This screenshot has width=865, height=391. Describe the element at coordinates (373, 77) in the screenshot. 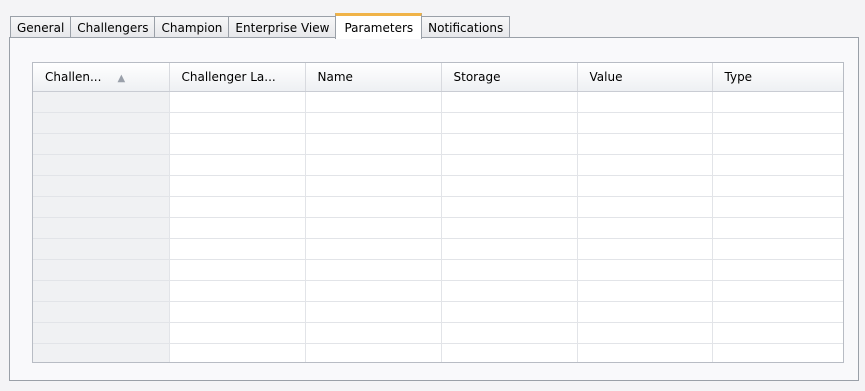

I see `column-header-name: Name` at that location.